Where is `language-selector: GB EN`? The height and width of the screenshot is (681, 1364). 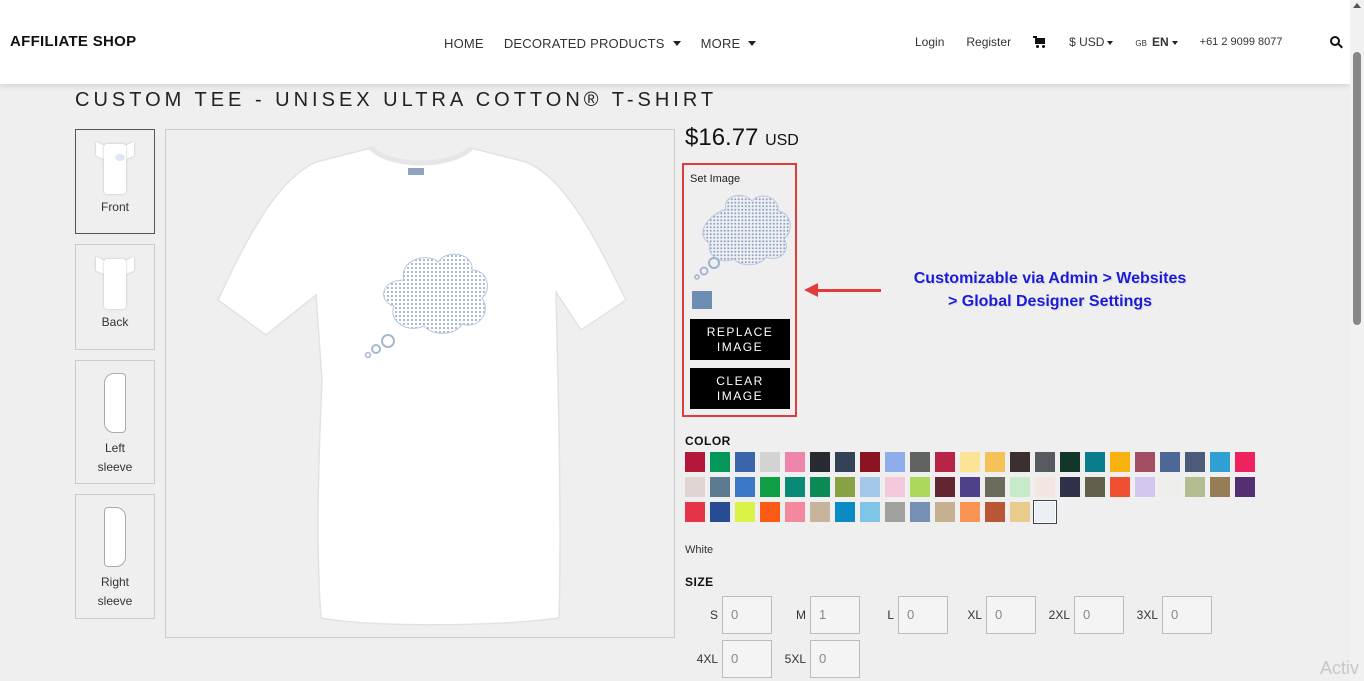
language-selector: GB EN is located at coordinates (1156, 42).